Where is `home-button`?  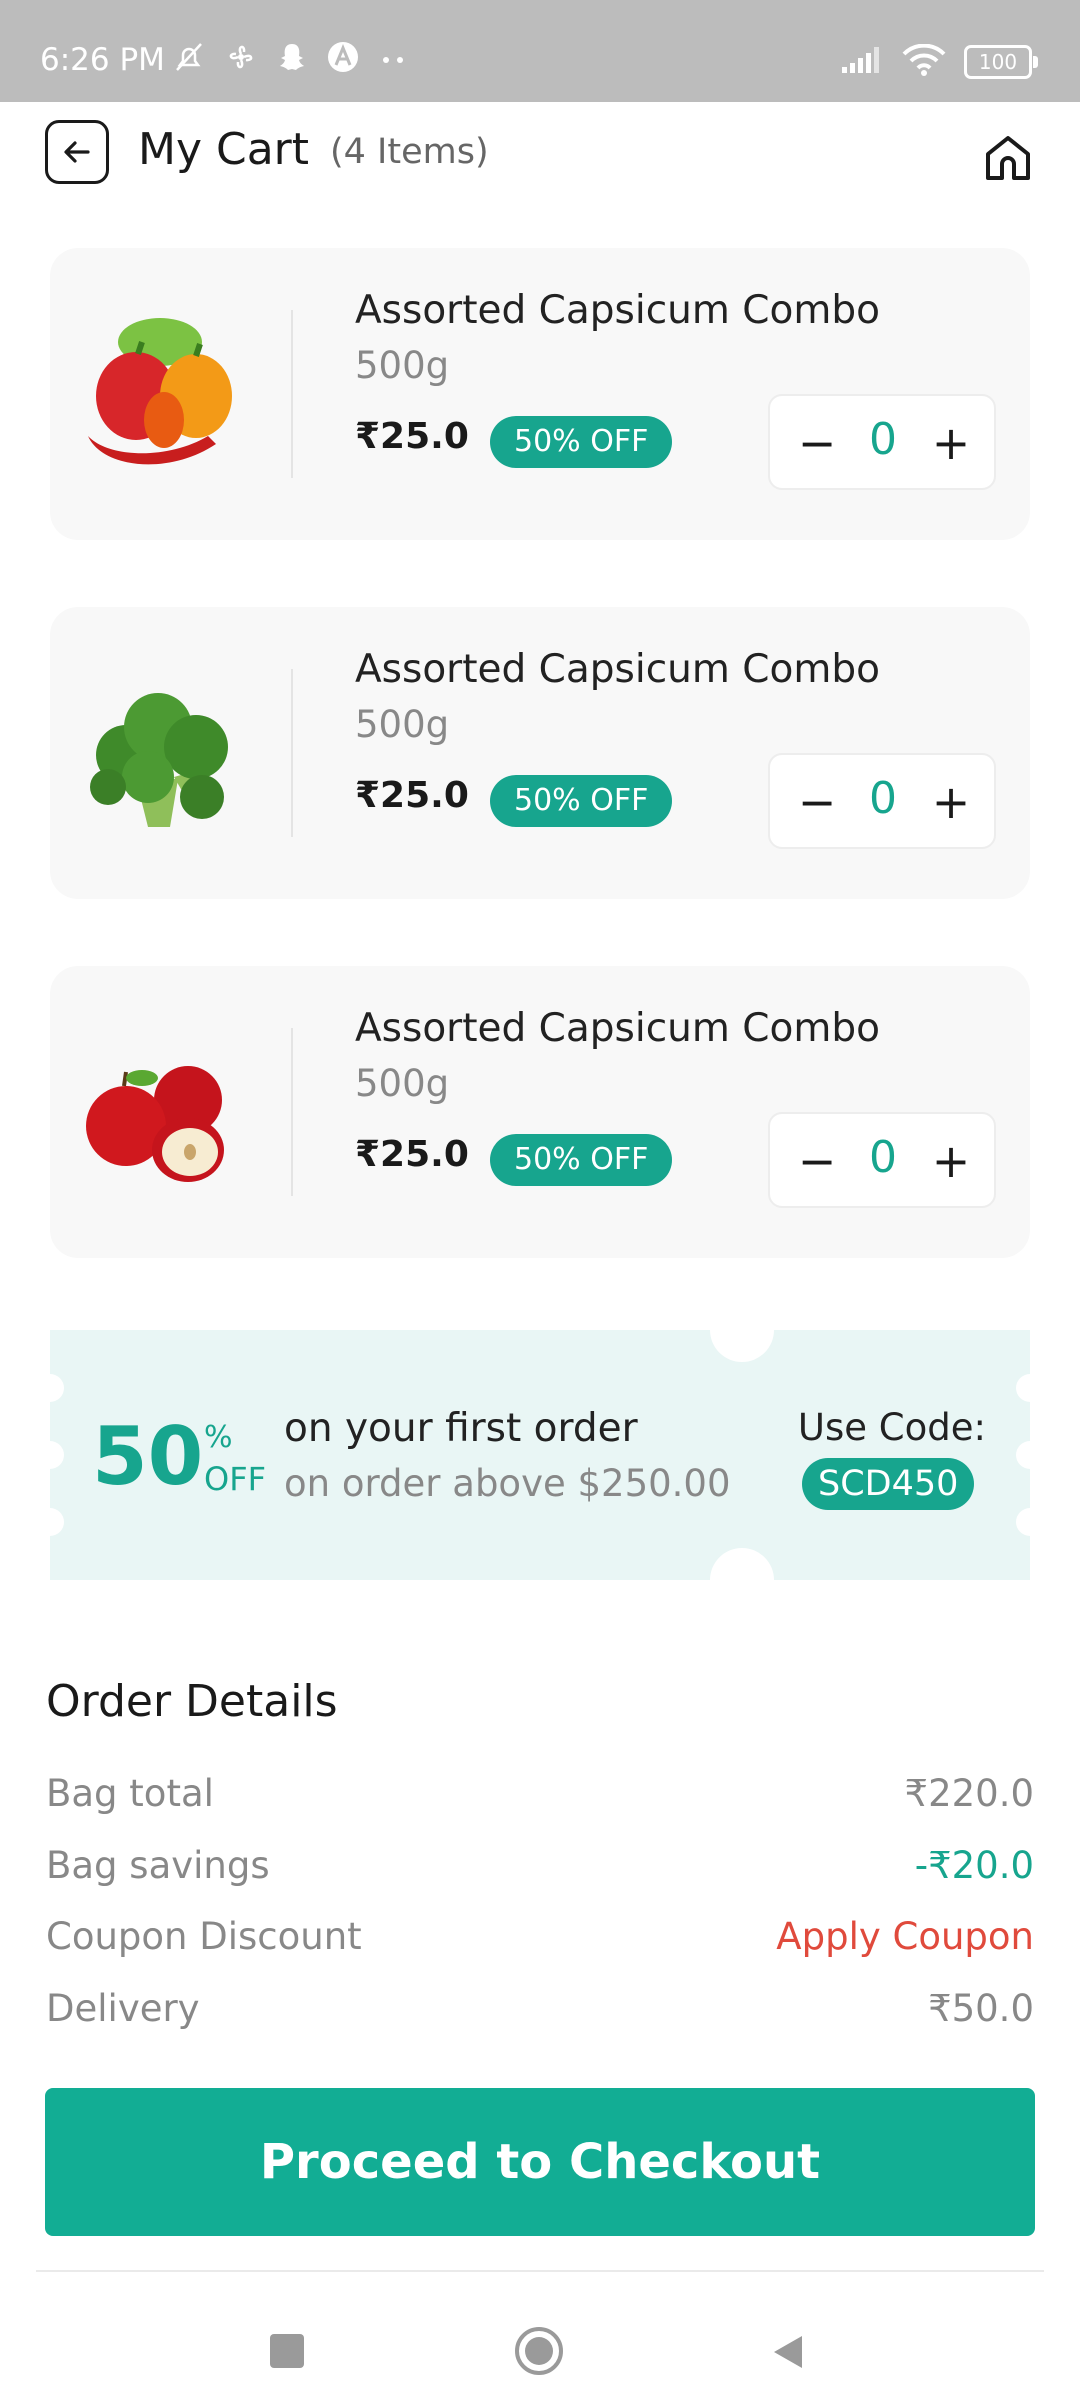 home-button is located at coordinates (1008, 158).